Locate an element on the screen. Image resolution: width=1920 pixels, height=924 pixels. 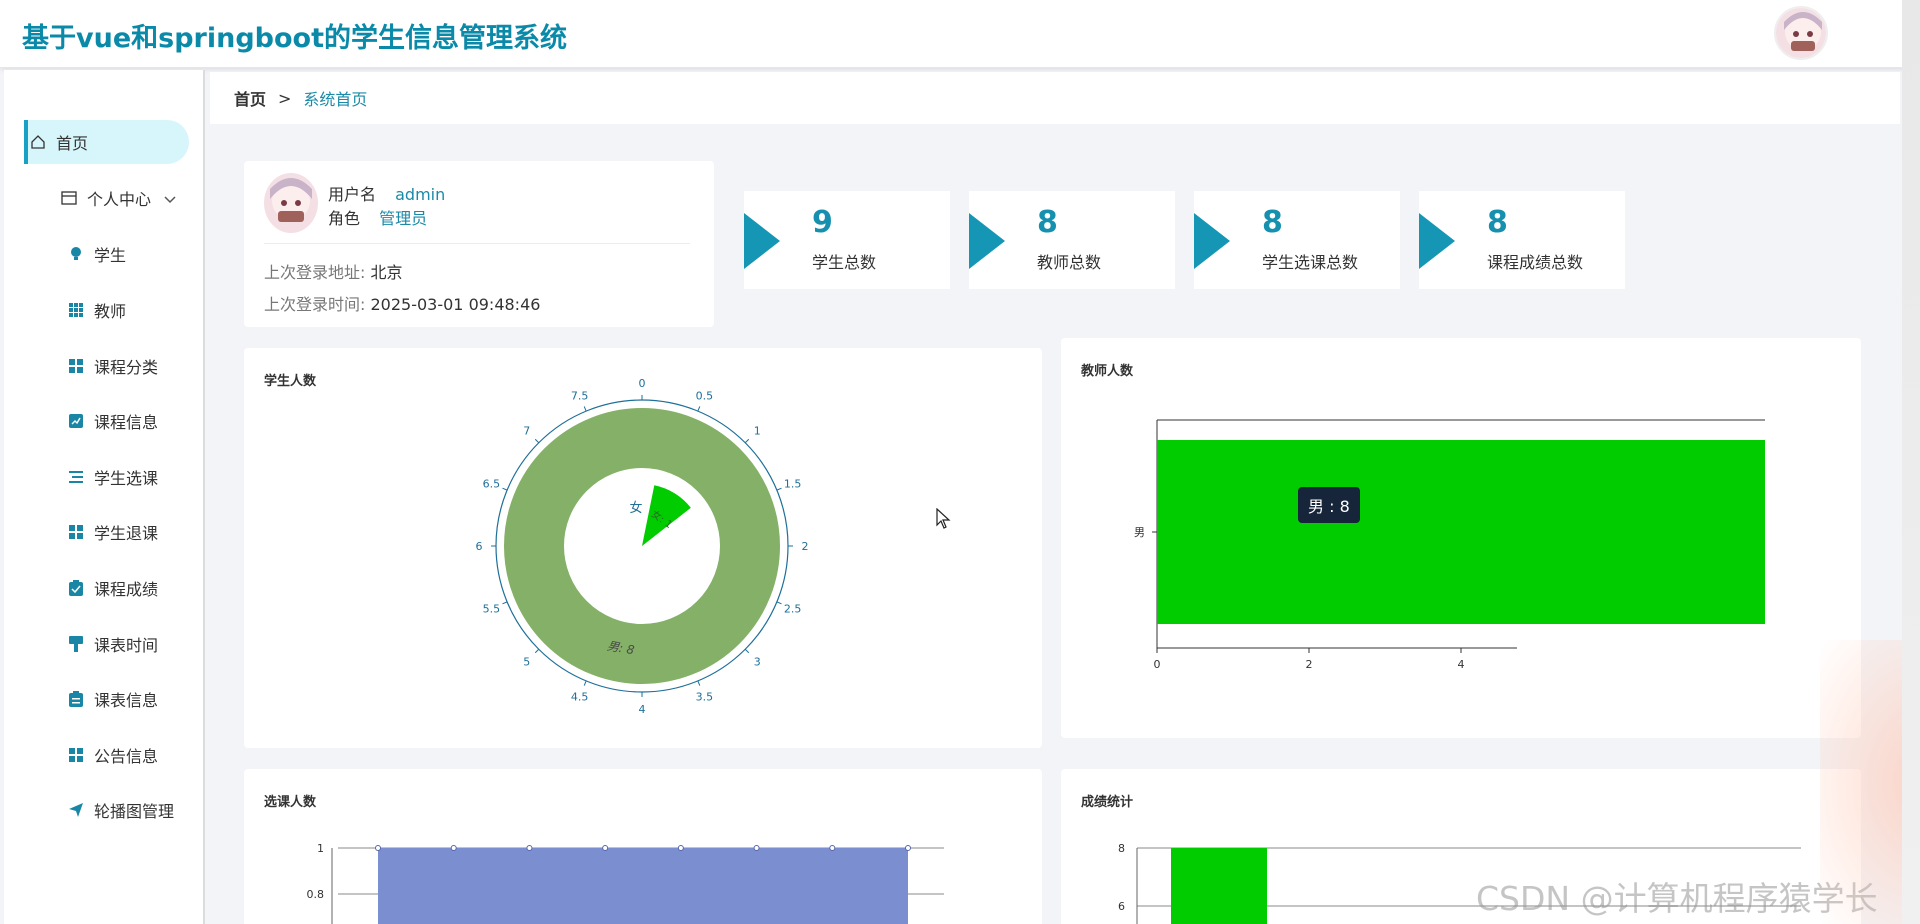
last-login-time-label: 上次登录时间: is located at coordinates (315, 304).